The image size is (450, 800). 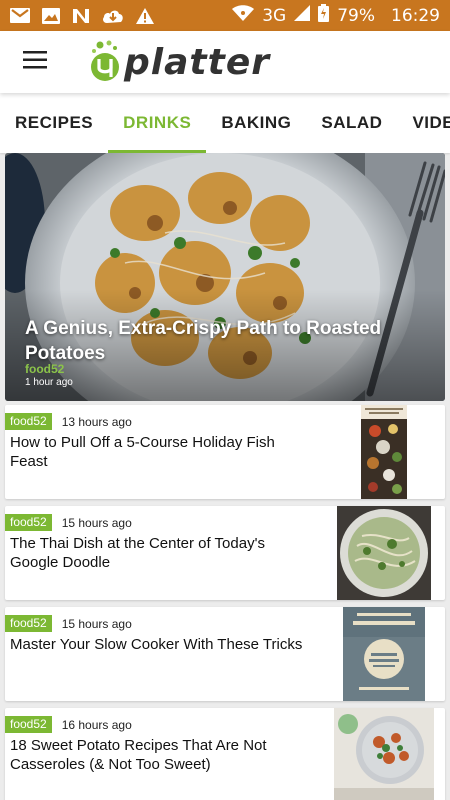 I want to click on hamburger-icon, so click(x=35, y=62).